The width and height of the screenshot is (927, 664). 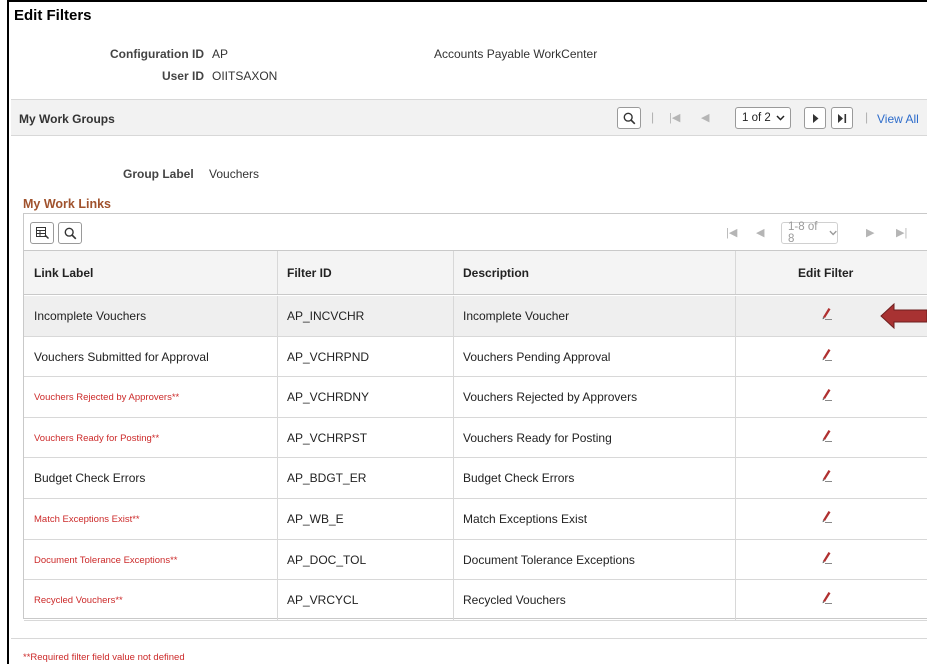 I want to click on description-cell: Incomplete Voucher, so click(x=516, y=316).